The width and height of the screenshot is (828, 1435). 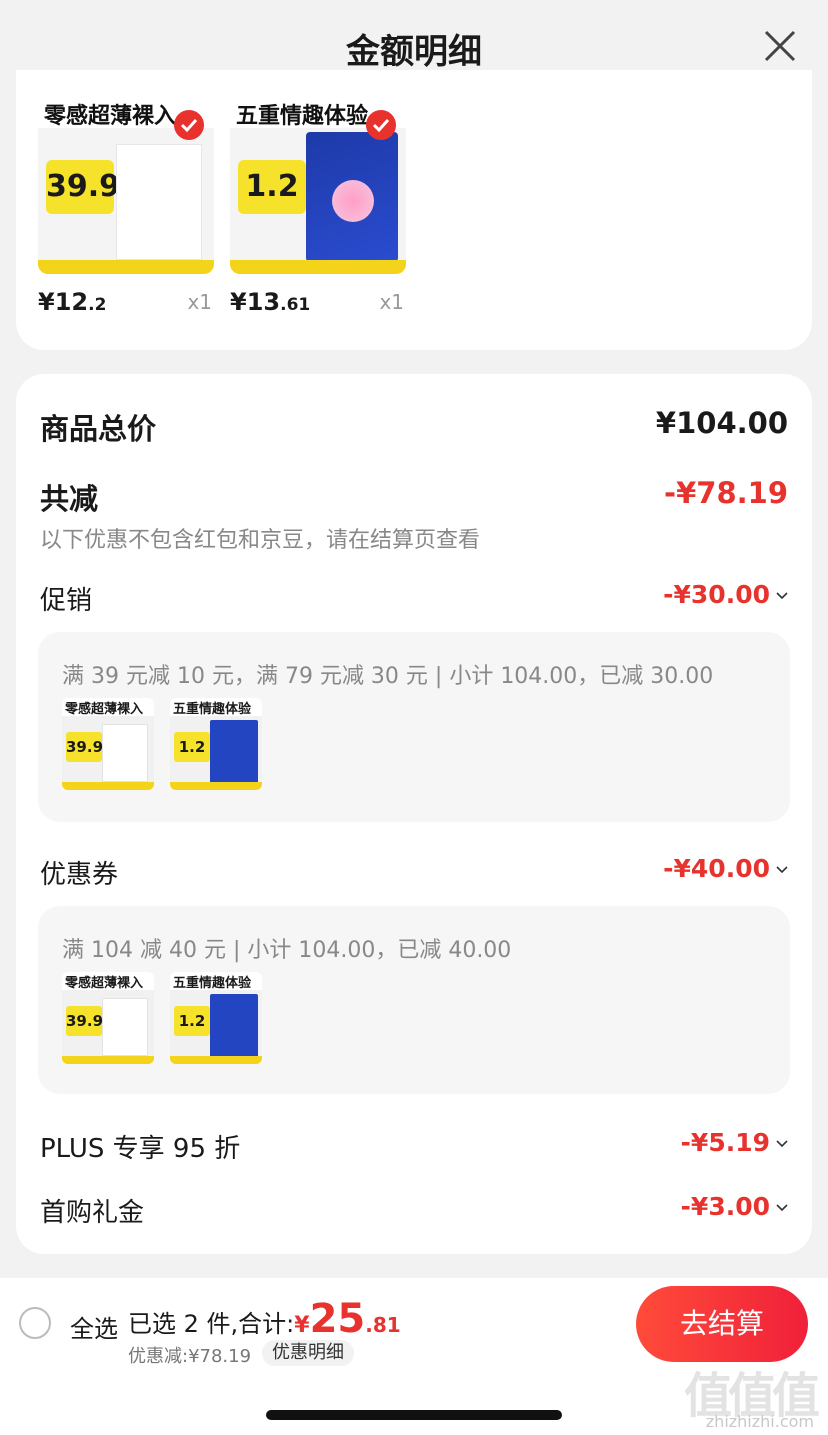 I want to click on close-icon, so click(x=780, y=46).